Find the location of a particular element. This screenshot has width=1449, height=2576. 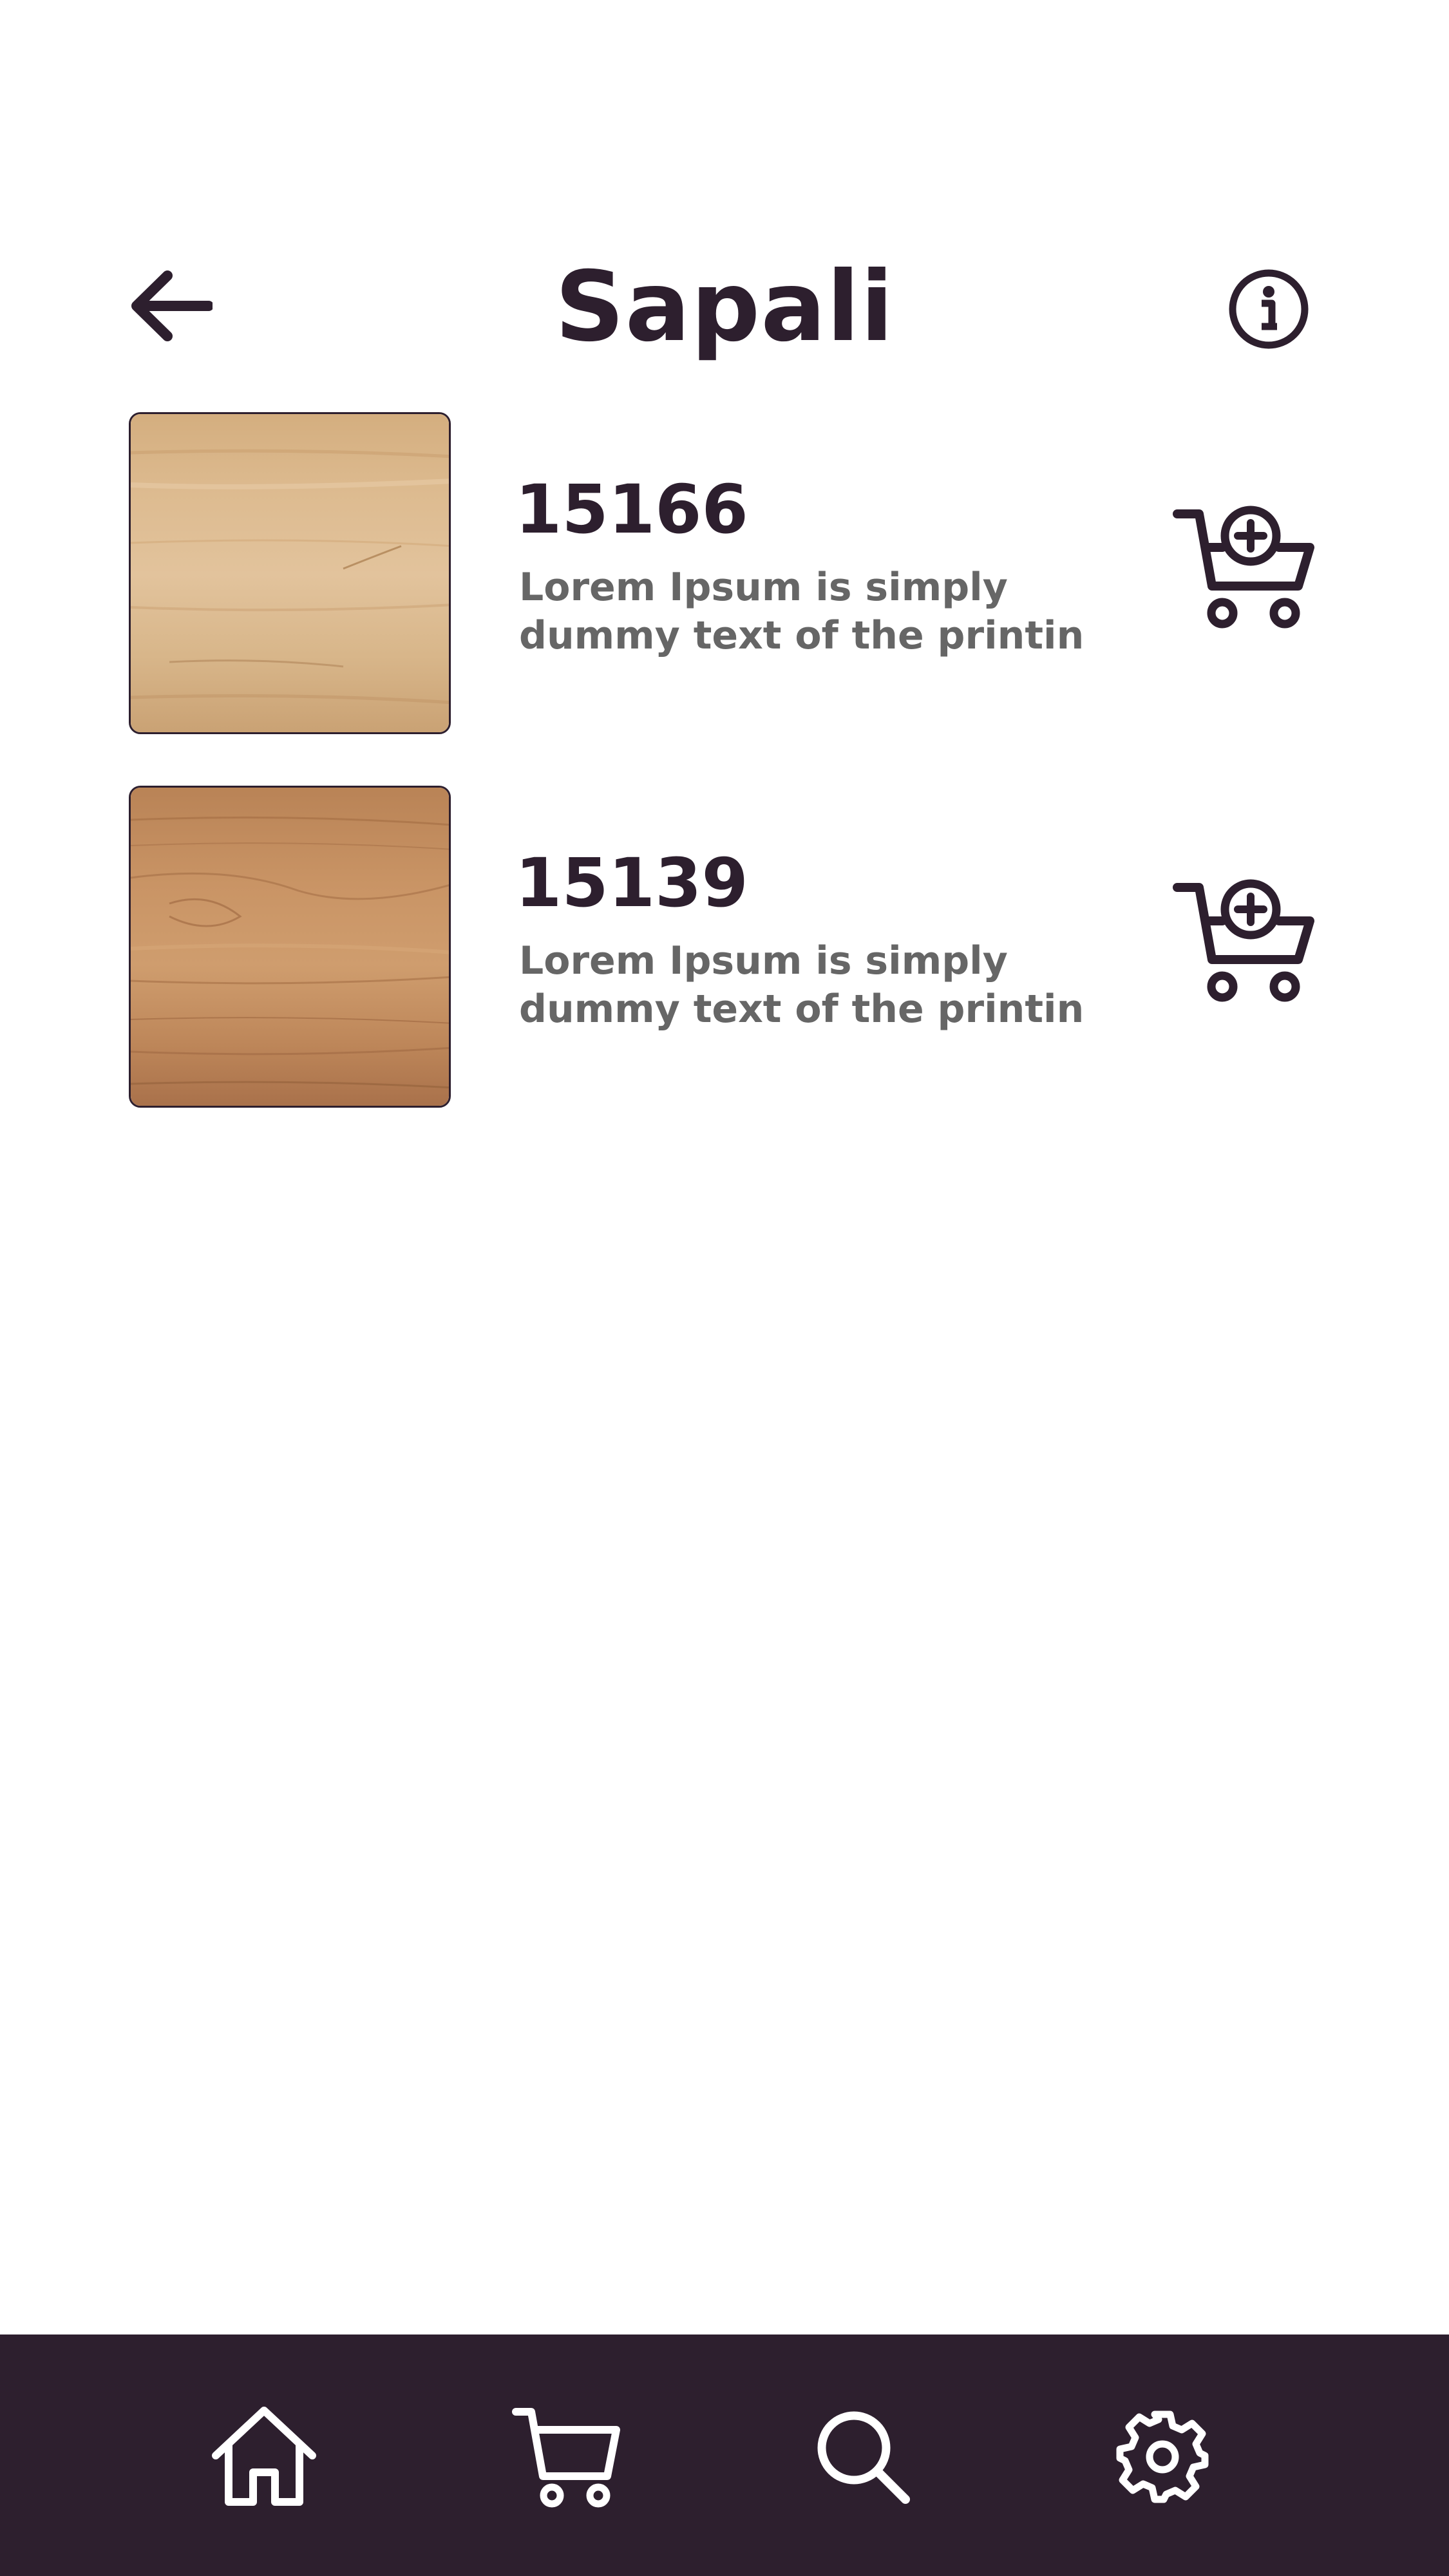

app-header: Sapali is located at coordinates (724, 306).